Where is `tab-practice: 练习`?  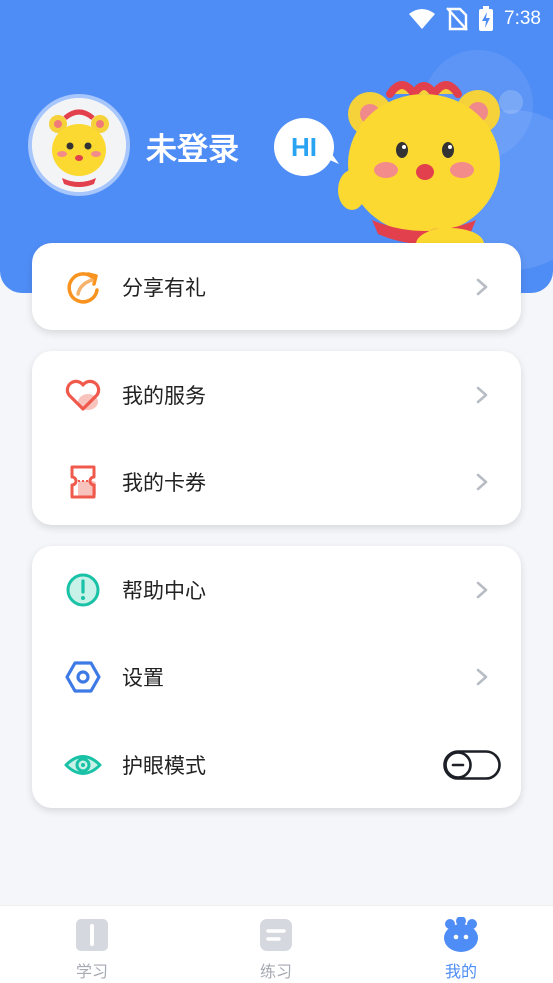
tab-practice: 练习 is located at coordinates (276, 944).